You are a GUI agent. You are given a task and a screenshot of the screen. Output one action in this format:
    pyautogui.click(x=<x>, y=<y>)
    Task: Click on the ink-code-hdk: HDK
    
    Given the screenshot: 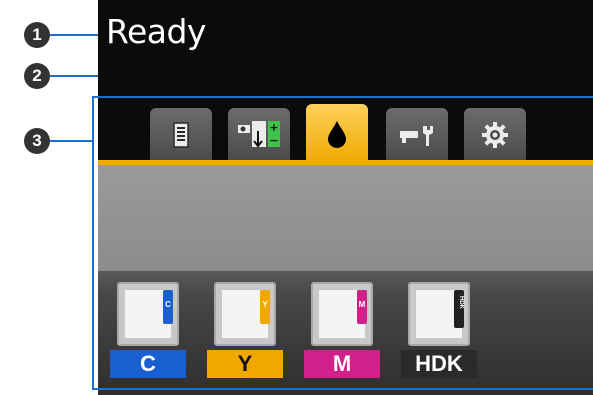 What is the action you would take?
    pyautogui.click(x=461, y=302)
    